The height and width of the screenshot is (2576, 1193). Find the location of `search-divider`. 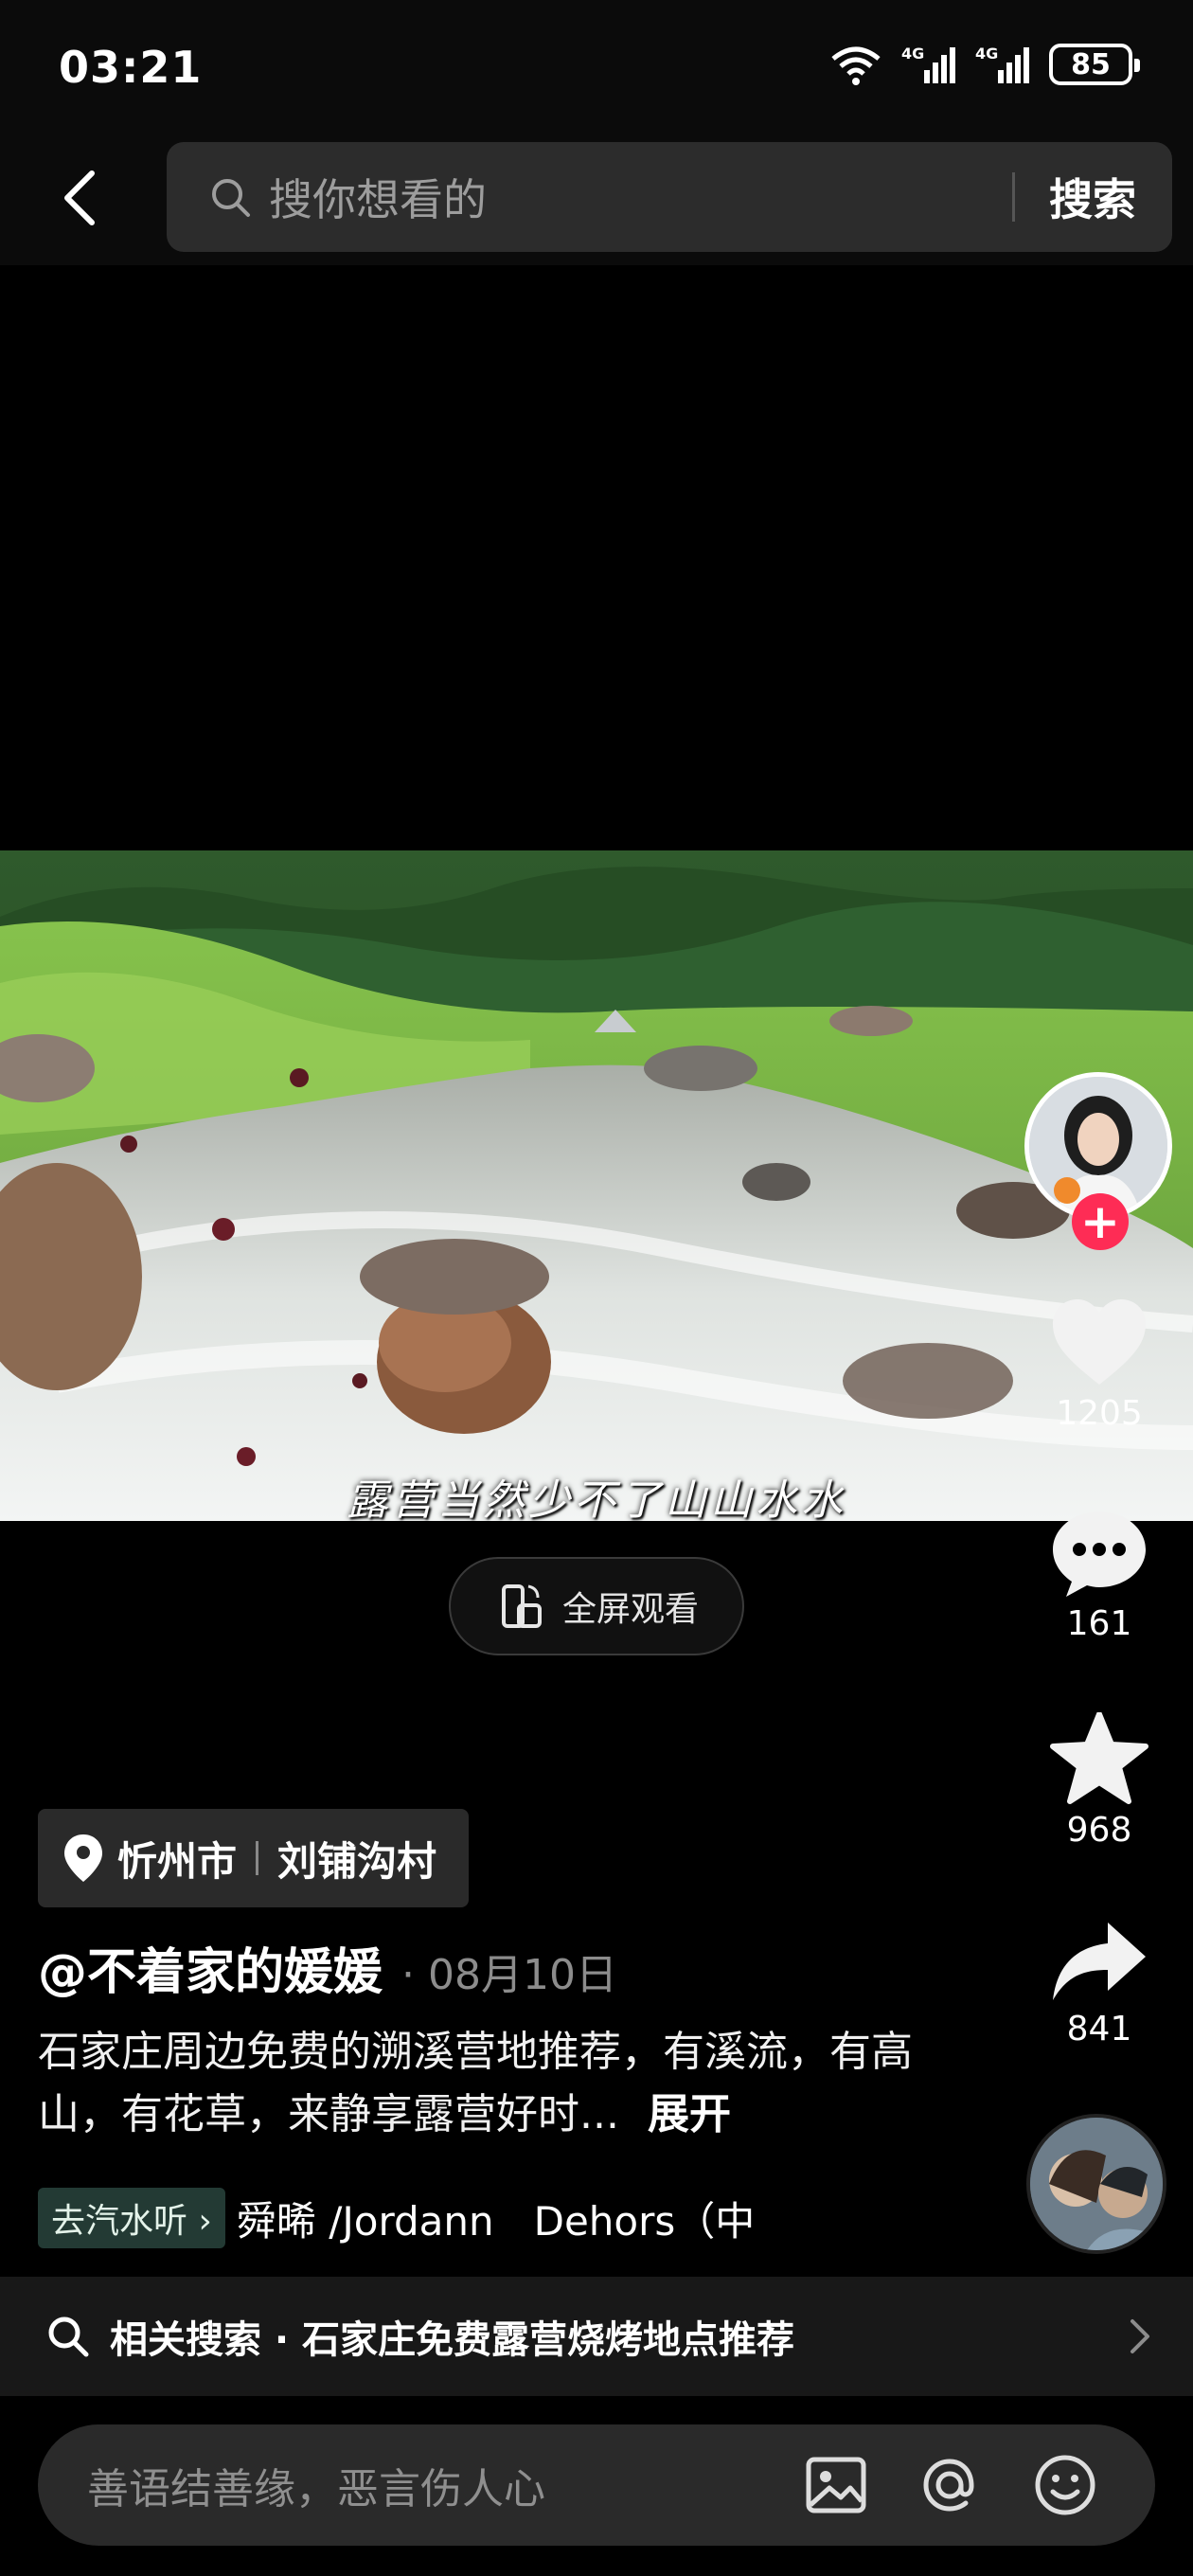

search-divider is located at coordinates (1013, 197).